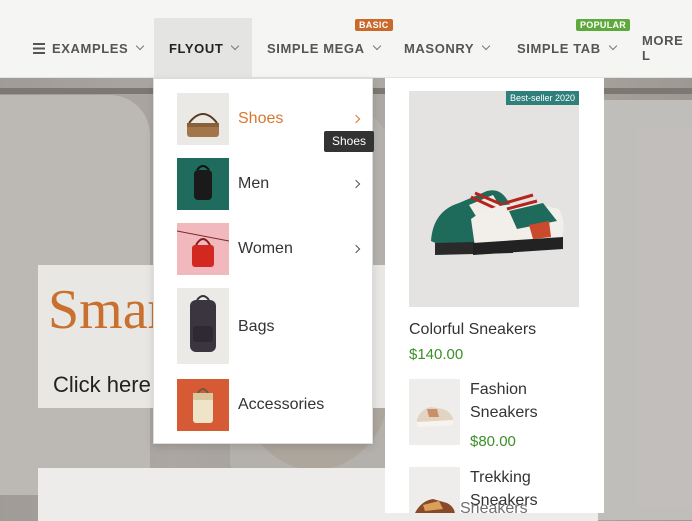  What do you see at coordinates (436, 354) in the screenshot?
I see `featured-product-price: $140.00` at bounding box center [436, 354].